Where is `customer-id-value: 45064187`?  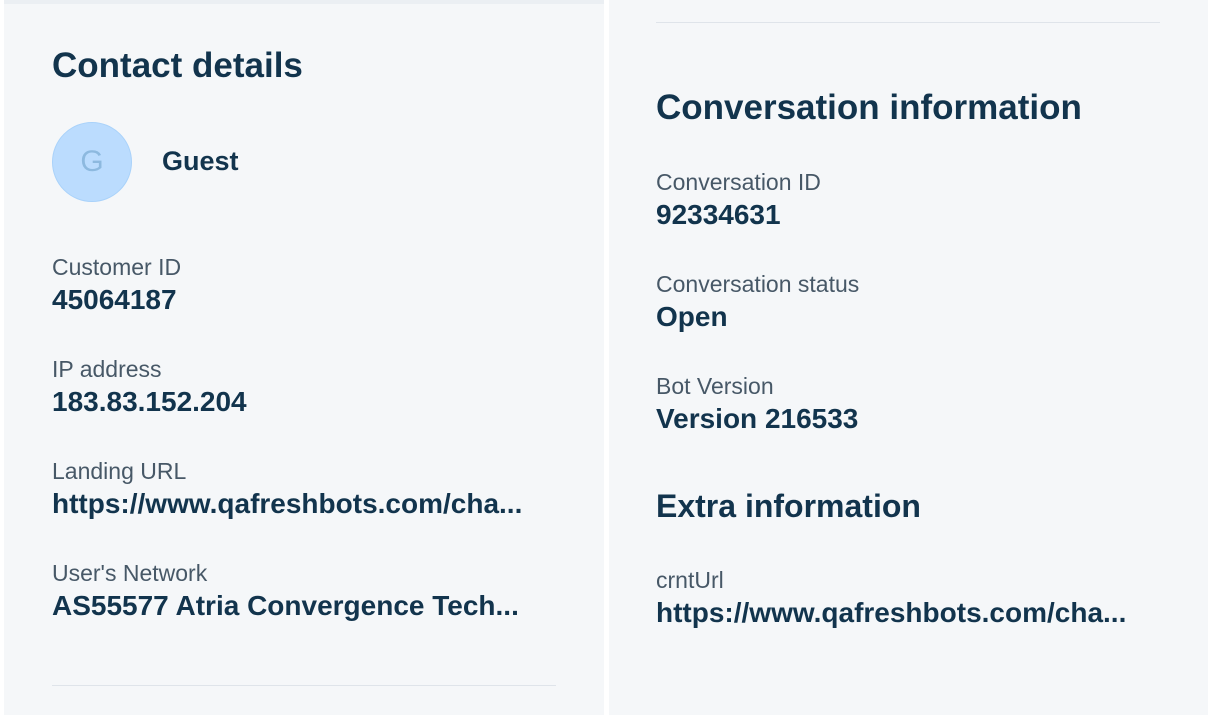
customer-id-value: 45064187 is located at coordinates (114, 299).